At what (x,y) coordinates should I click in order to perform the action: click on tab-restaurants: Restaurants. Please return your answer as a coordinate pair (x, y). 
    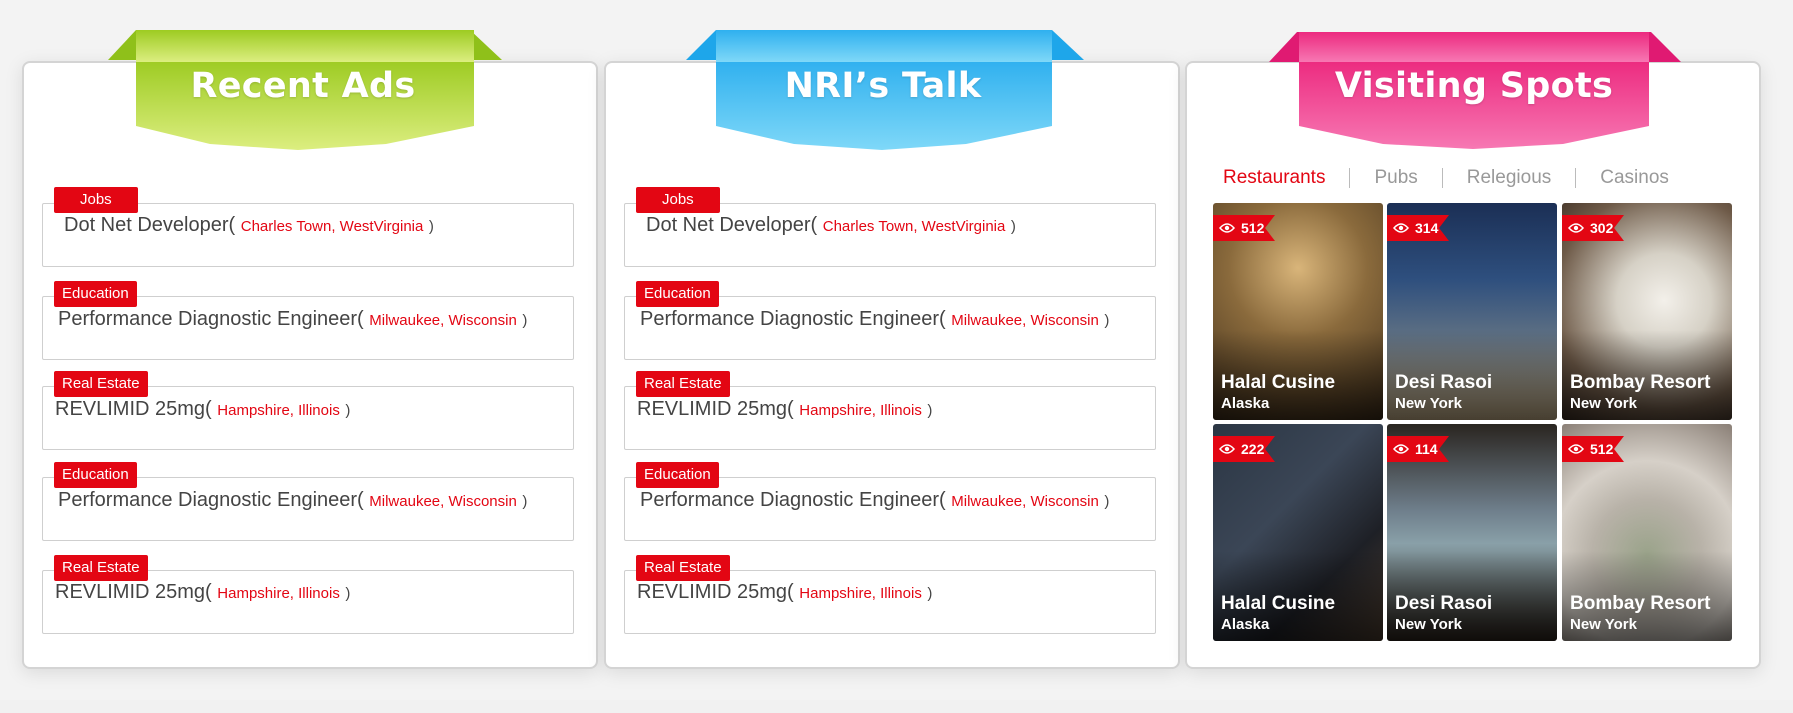
    Looking at the image, I should click on (1286, 178).